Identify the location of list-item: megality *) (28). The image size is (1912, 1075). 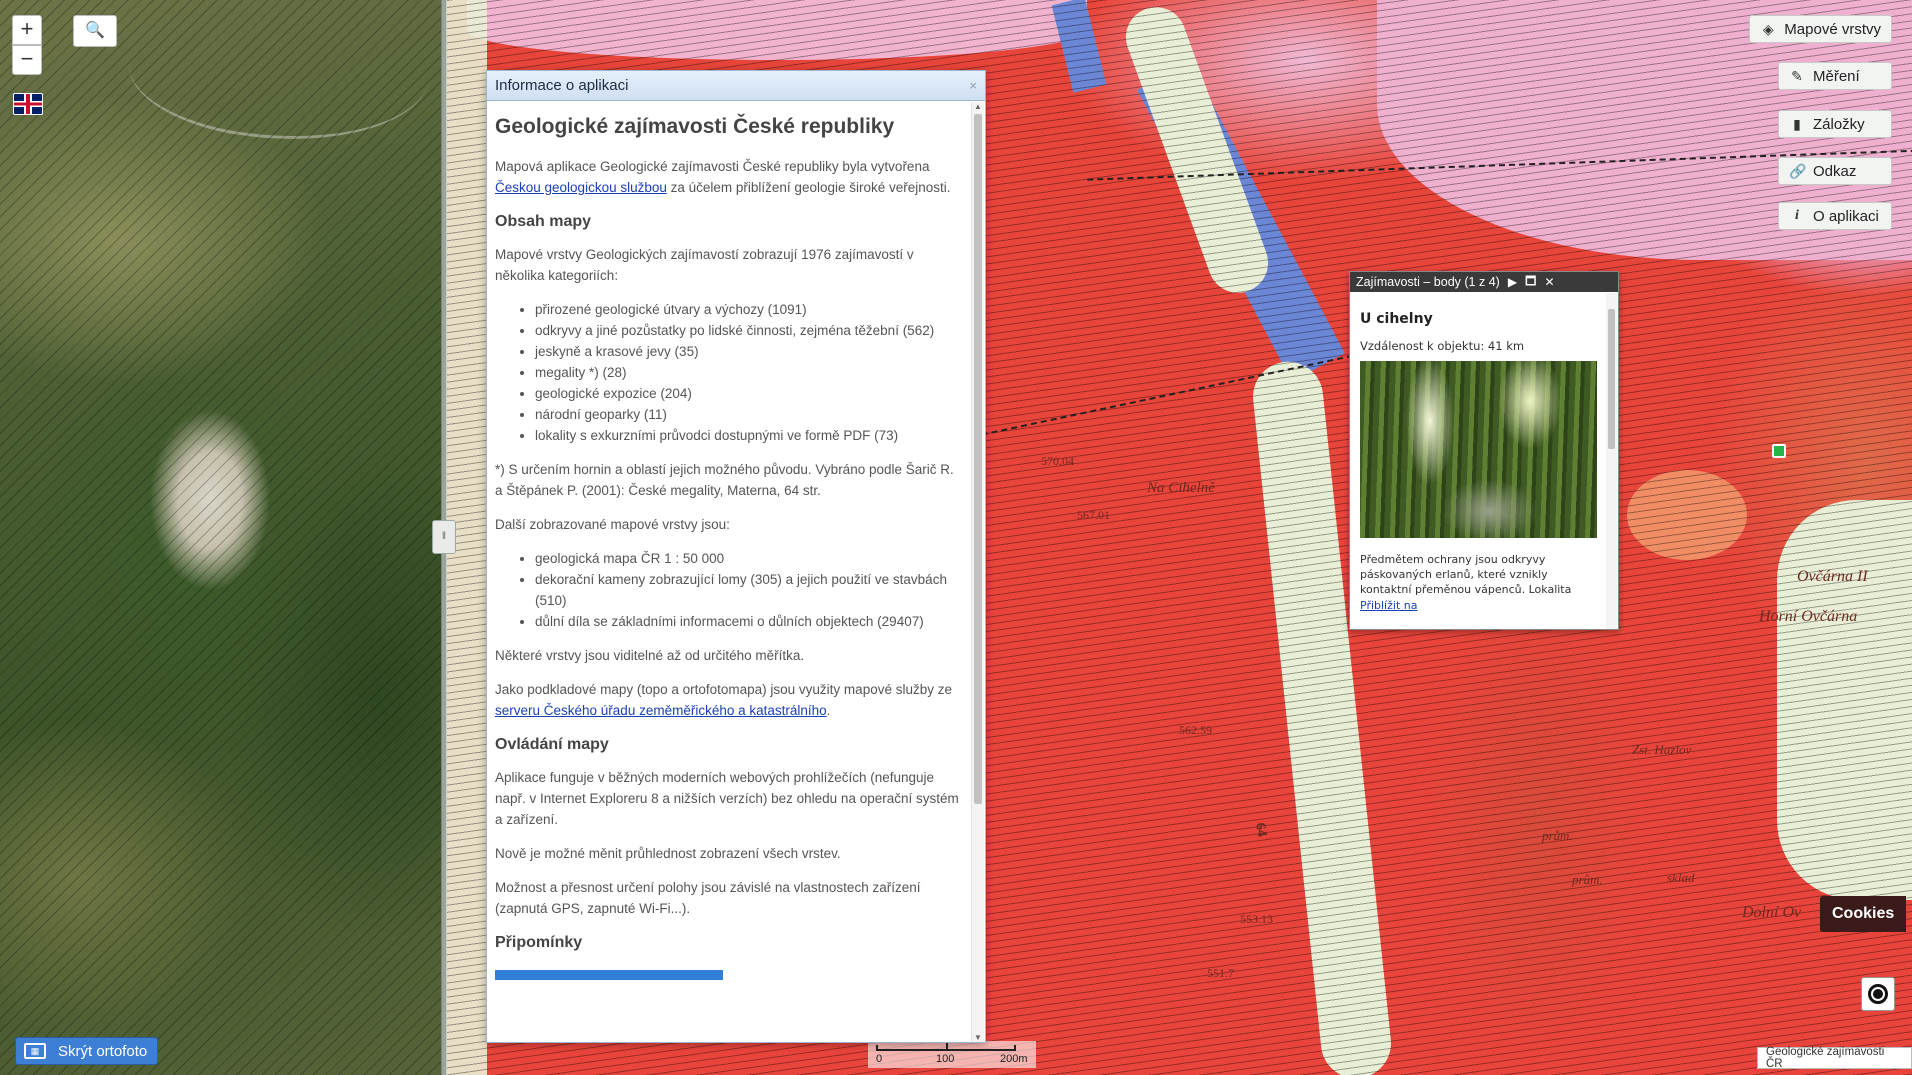
(749, 372).